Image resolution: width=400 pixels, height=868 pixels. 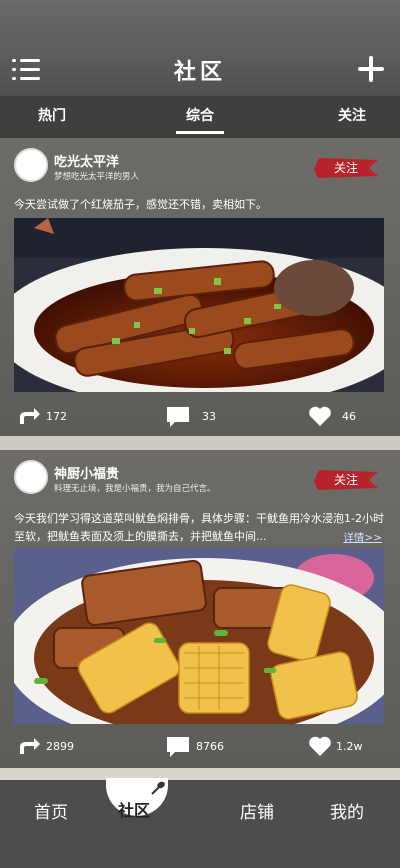 What do you see at coordinates (347, 810) in the screenshot?
I see `nav-mine: 我的` at bounding box center [347, 810].